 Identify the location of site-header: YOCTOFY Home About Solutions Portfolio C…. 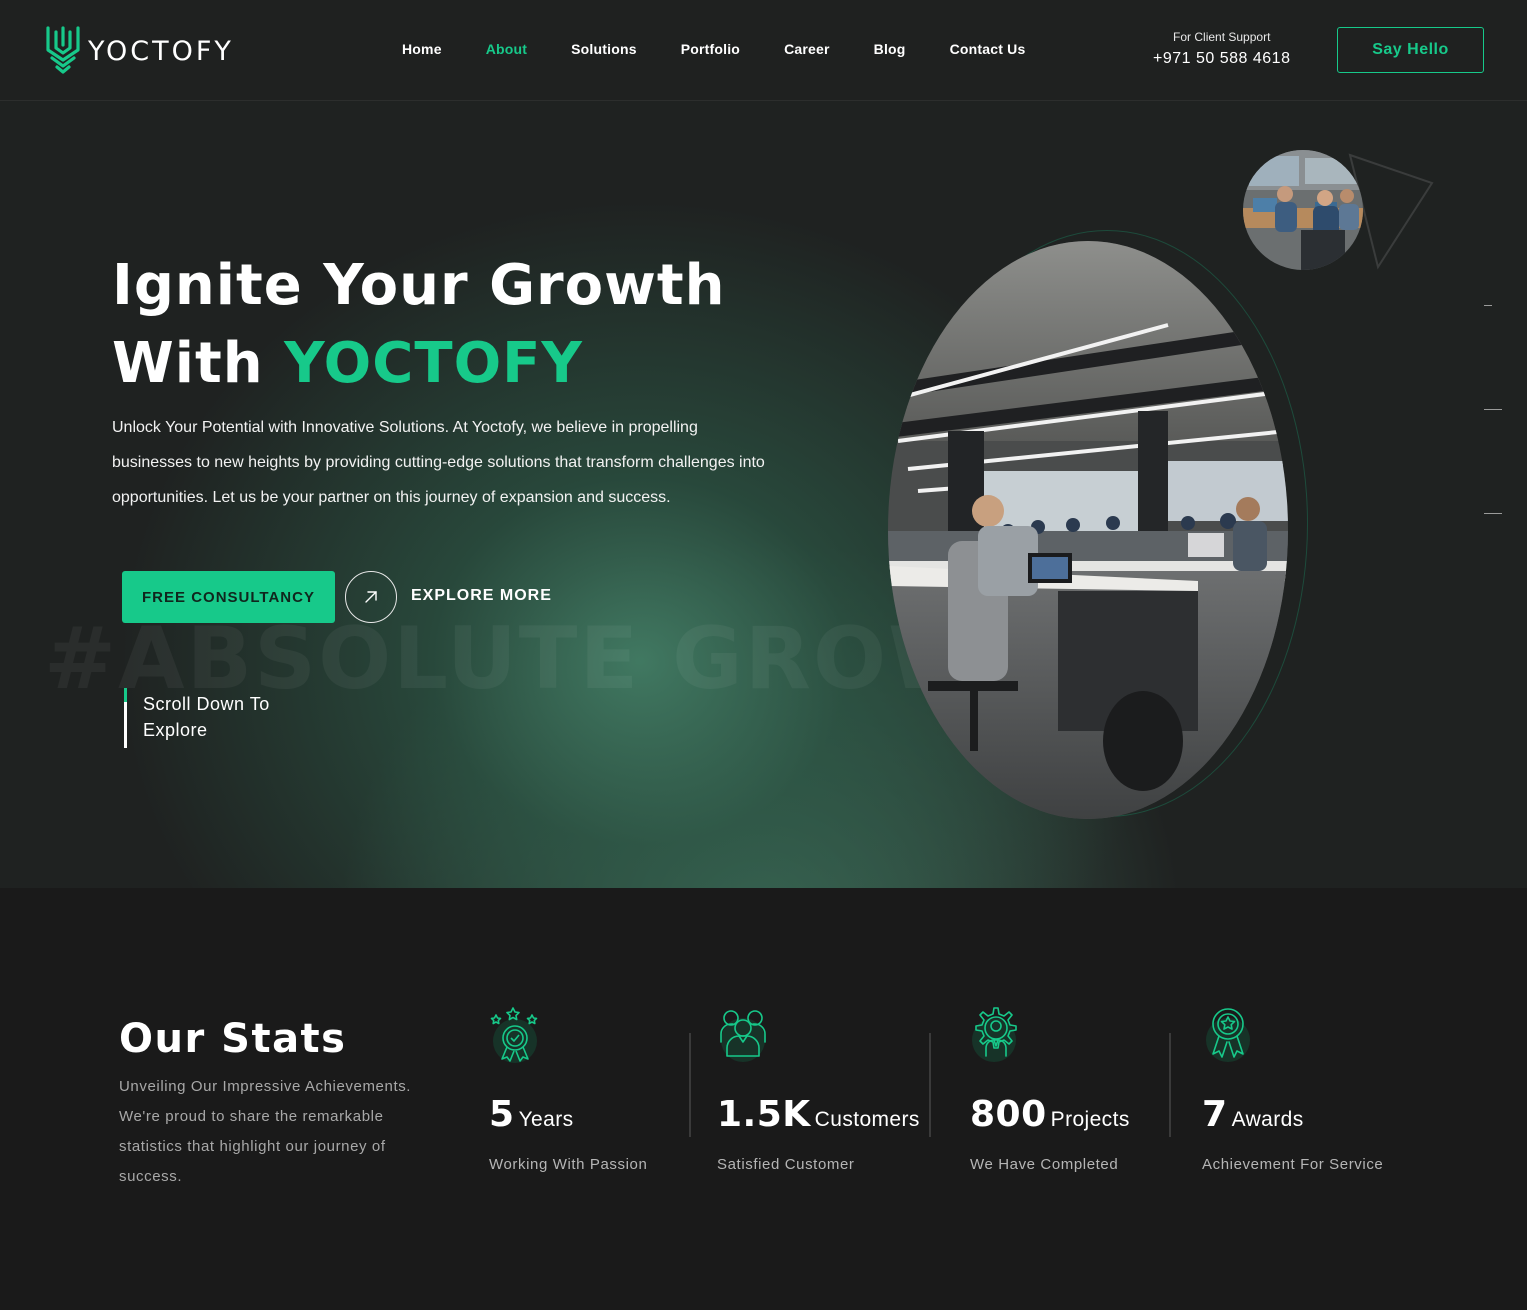
(763, 50).